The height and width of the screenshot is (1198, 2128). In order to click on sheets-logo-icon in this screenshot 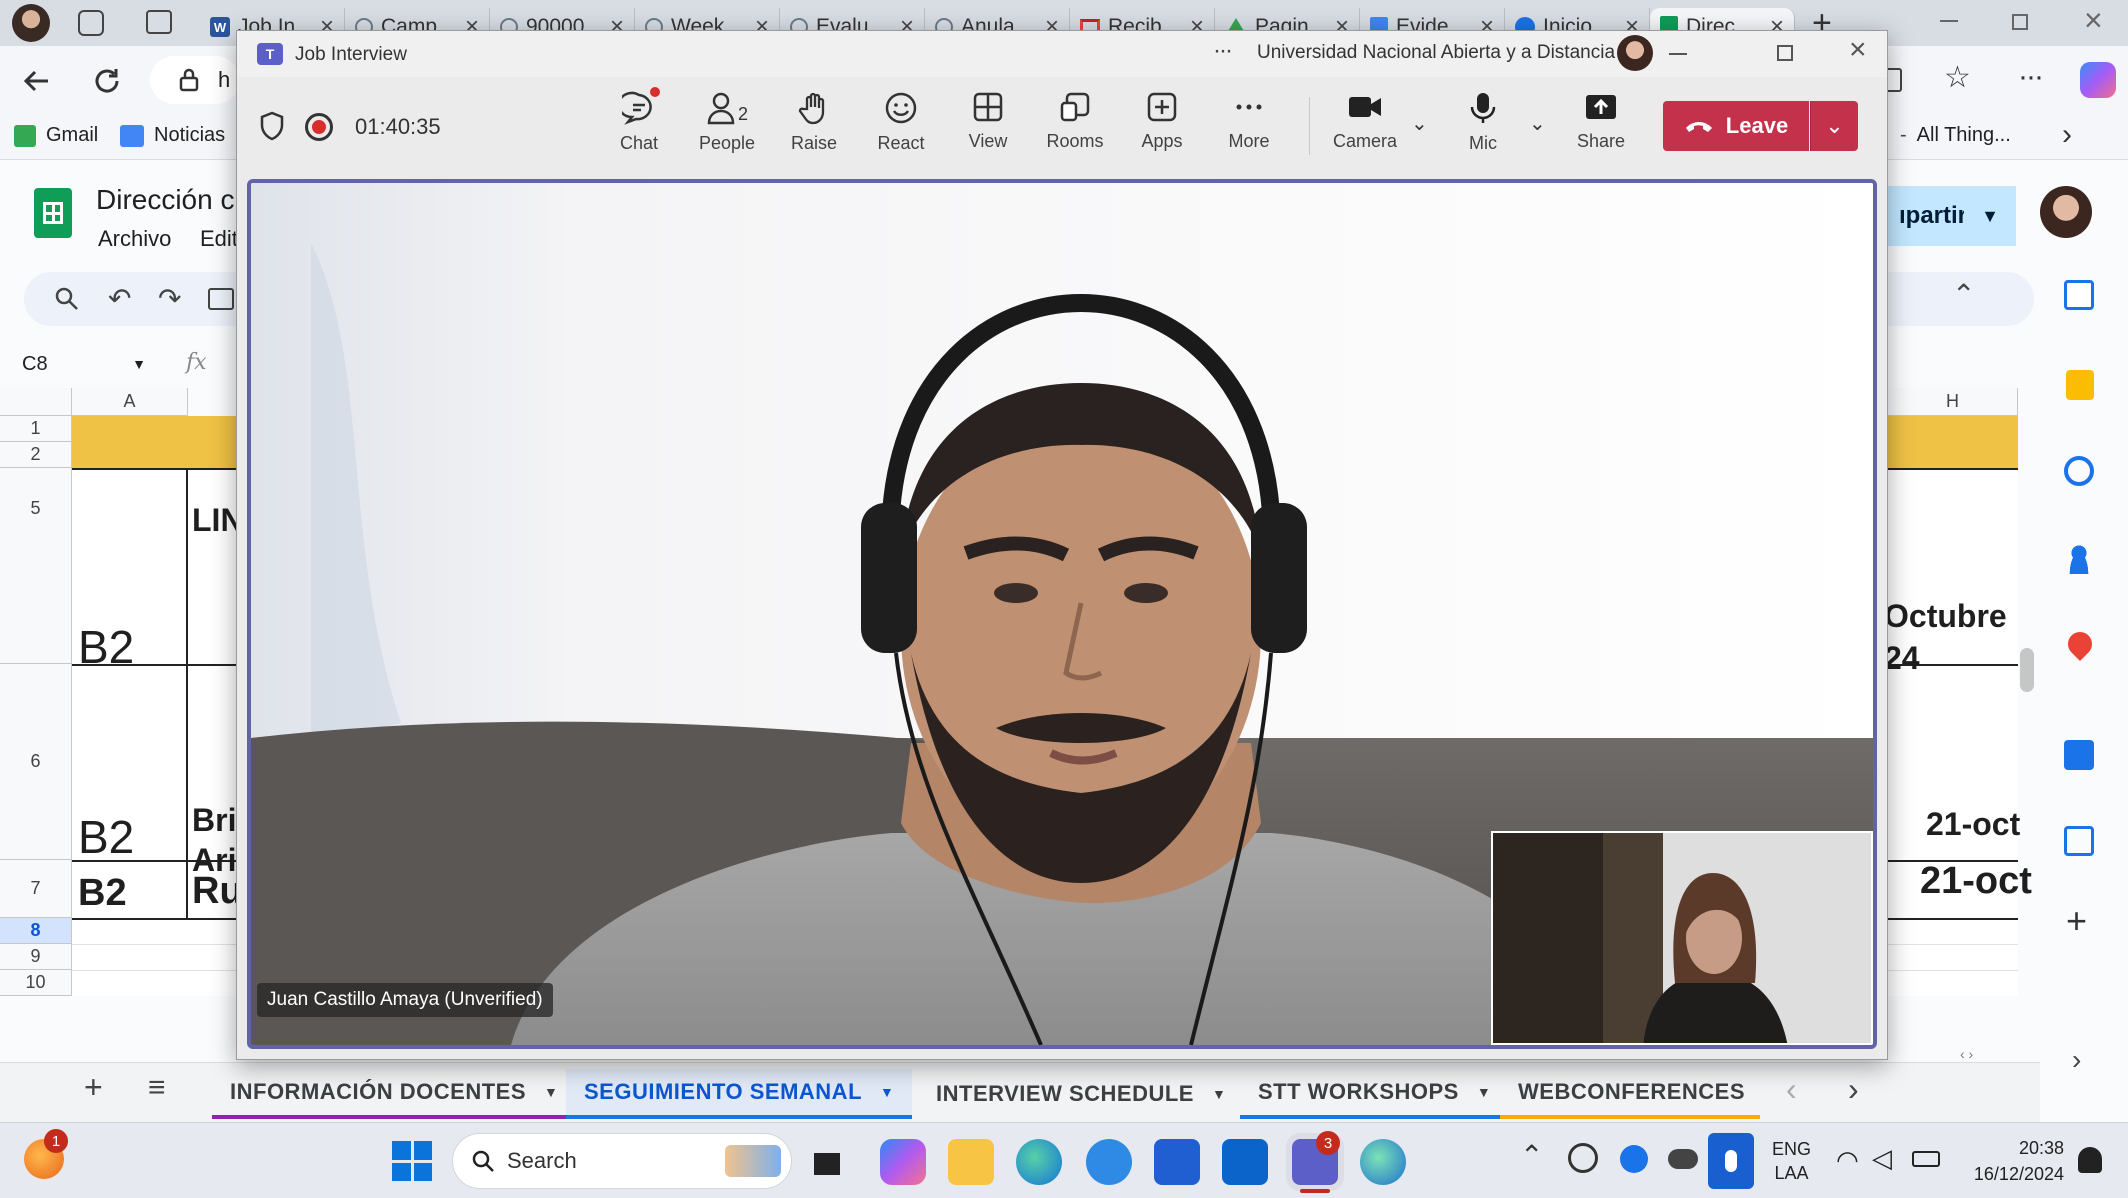, I will do `click(53, 213)`.